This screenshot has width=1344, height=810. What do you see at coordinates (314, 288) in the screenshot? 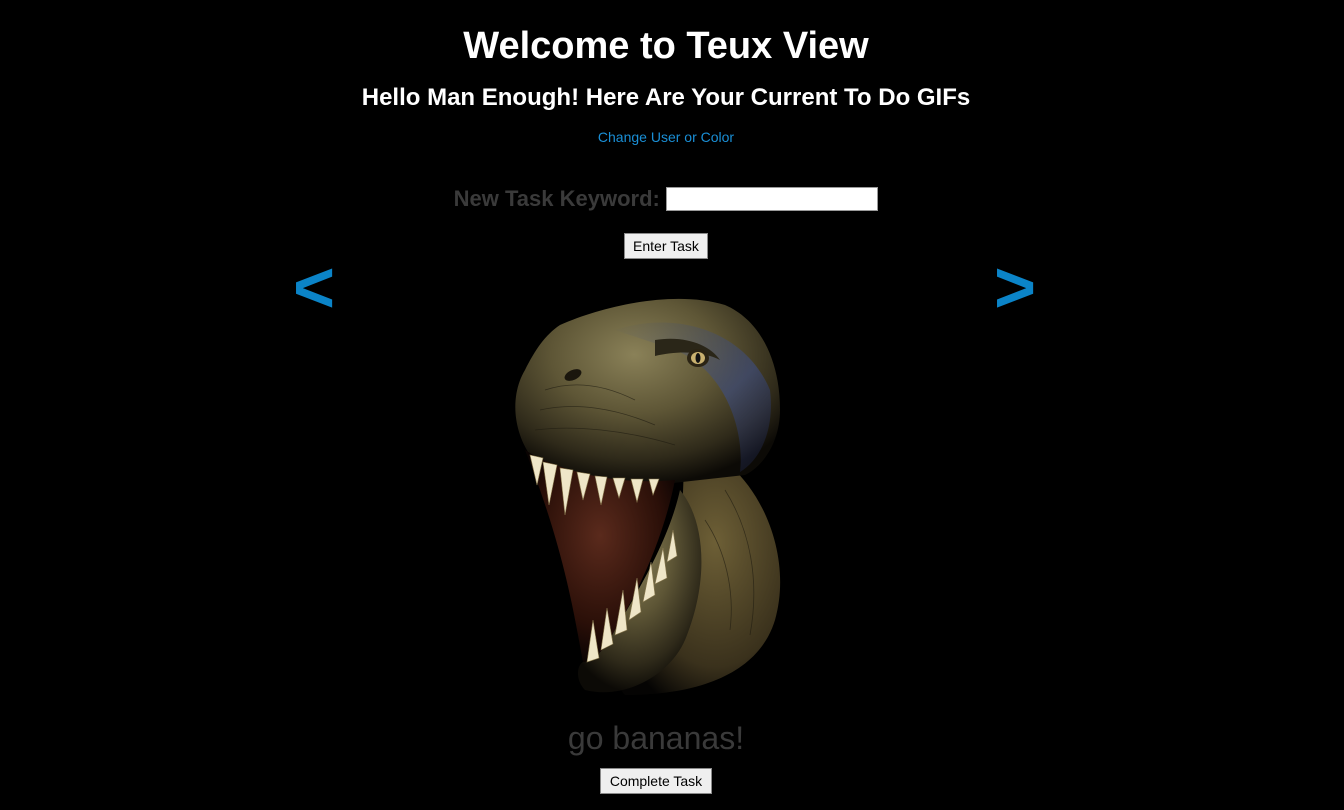
I see `prev-gif-arrow: <` at bounding box center [314, 288].